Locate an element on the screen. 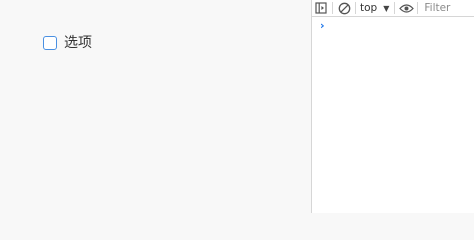 The height and width of the screenshot is (240, 474). chevron-down-icon: ▼ is located at coordinates (386, 8).